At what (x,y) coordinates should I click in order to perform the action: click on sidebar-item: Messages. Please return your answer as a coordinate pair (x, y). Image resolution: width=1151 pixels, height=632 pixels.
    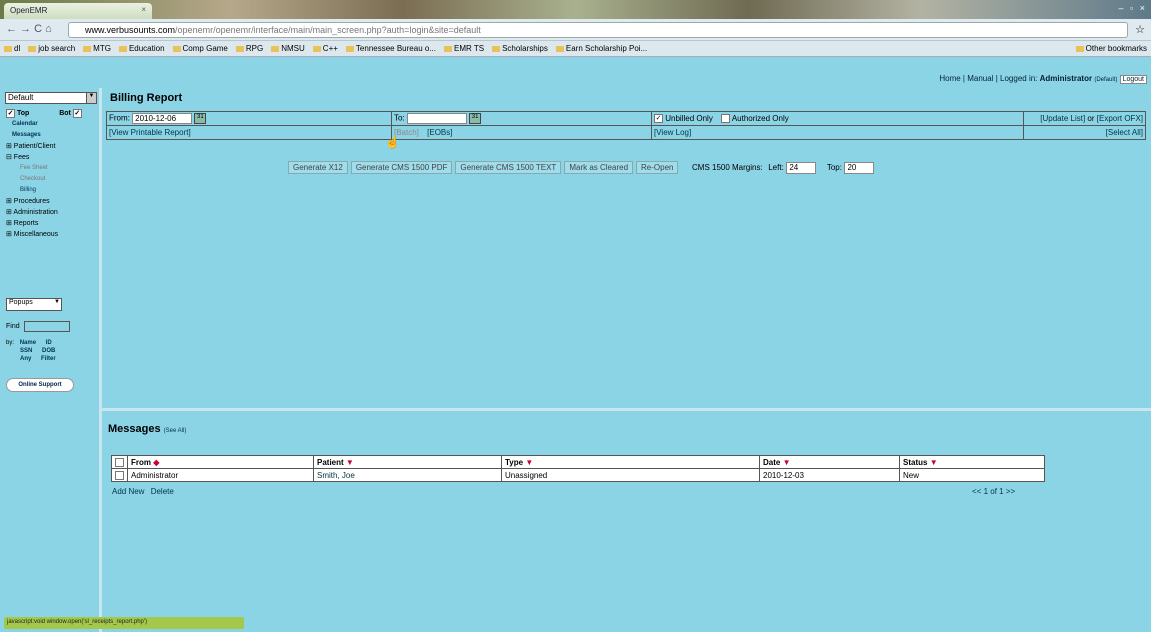
    Looking at the image, I should click on (52, 135).